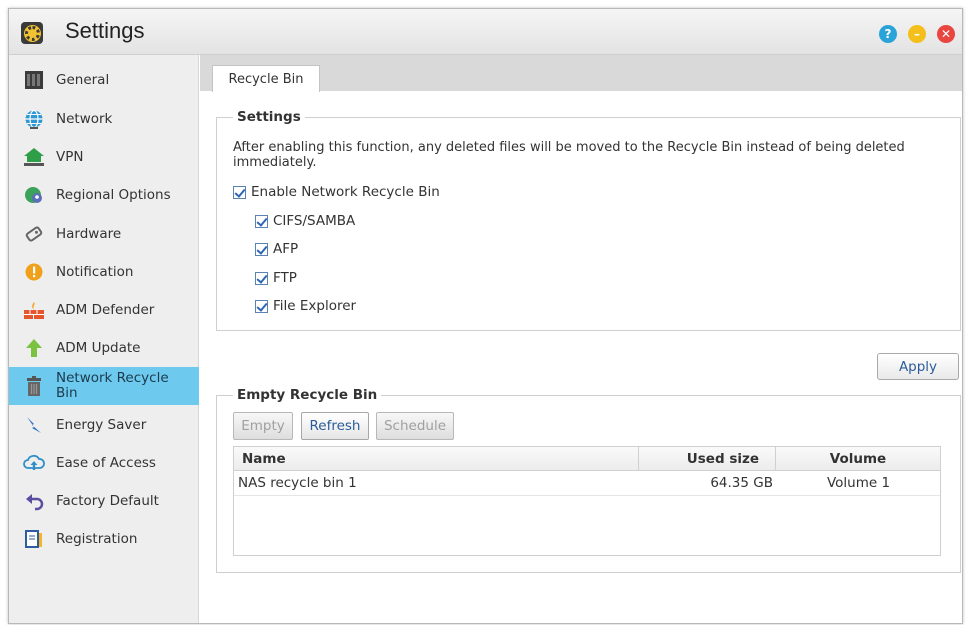  What do you see at coordinates (858, 483) in the screenshot?
I see `cell-volume: Volume 1` at bounding box center [858, 483].